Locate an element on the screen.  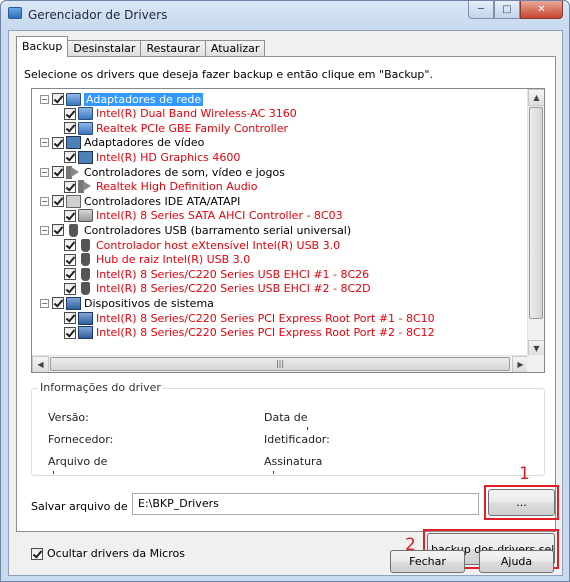
disk-controller-icon is located at coordinates (85, 216).